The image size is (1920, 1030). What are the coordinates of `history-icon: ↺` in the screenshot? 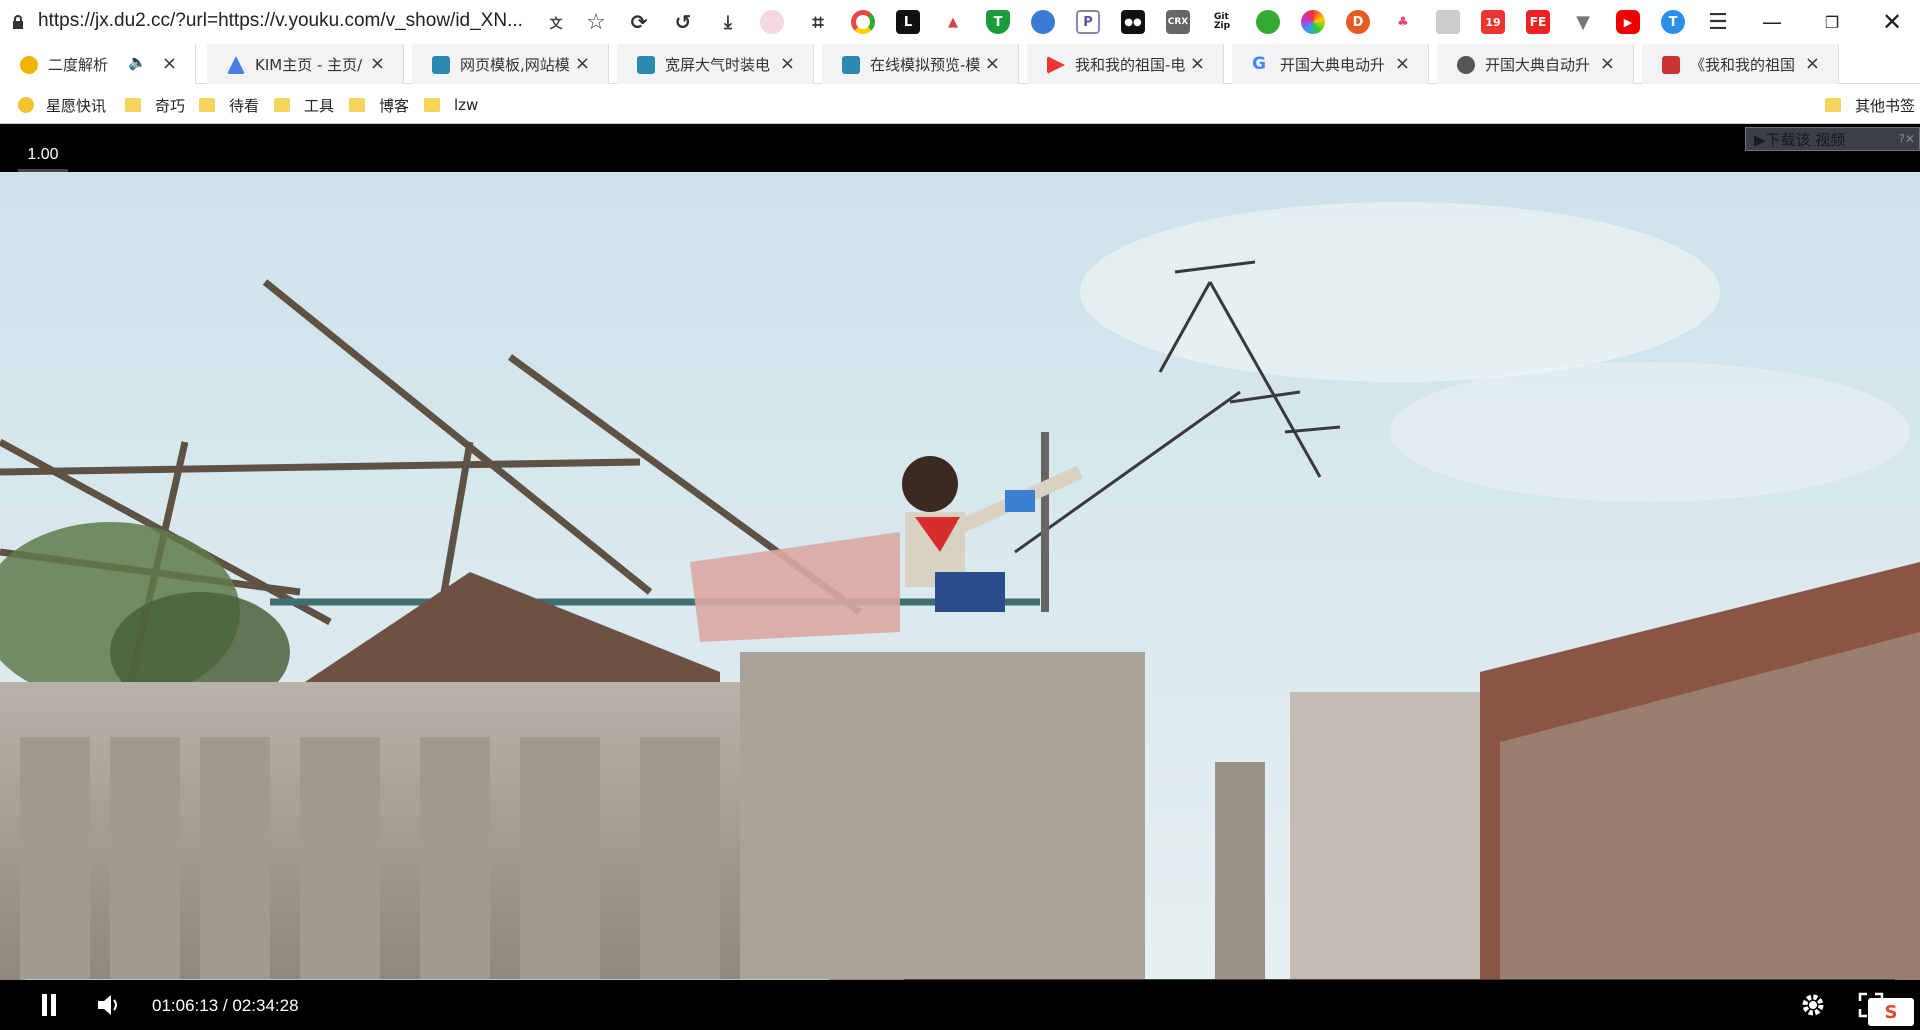 It's located at (683, 22).